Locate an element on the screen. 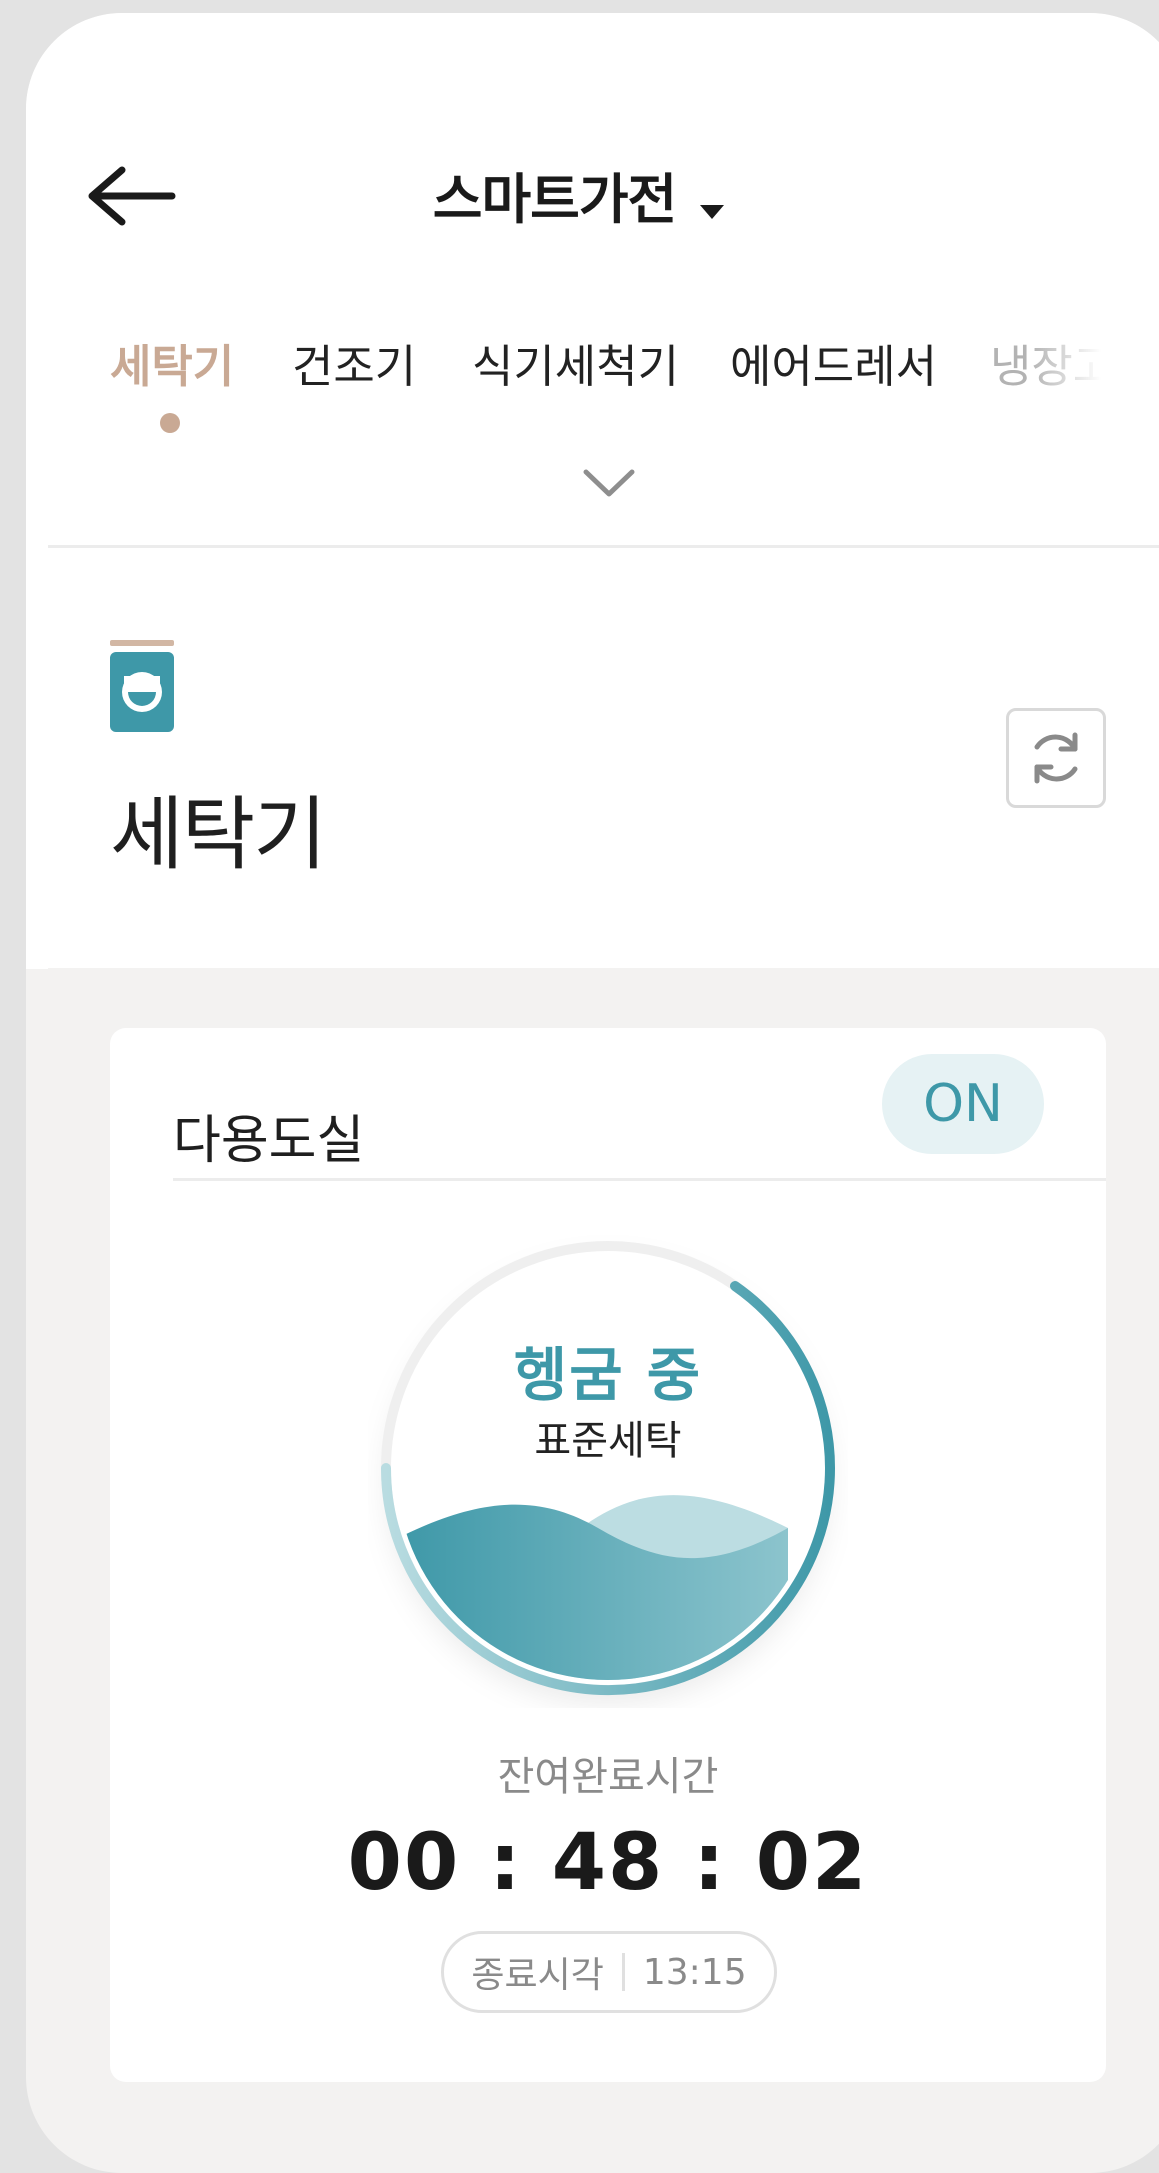 Image resolution: width=1159 pixels, height=2173 pixels. tab-washer: 세탁기 is located at coordinates (172, 362).